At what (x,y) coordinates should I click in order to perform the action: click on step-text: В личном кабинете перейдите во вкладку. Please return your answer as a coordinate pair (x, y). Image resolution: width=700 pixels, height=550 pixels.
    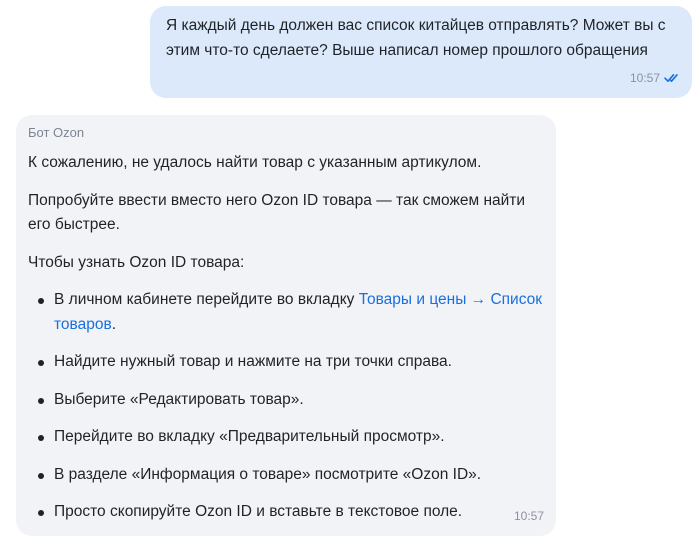
    Looking at the image, I should click on (206, 299).